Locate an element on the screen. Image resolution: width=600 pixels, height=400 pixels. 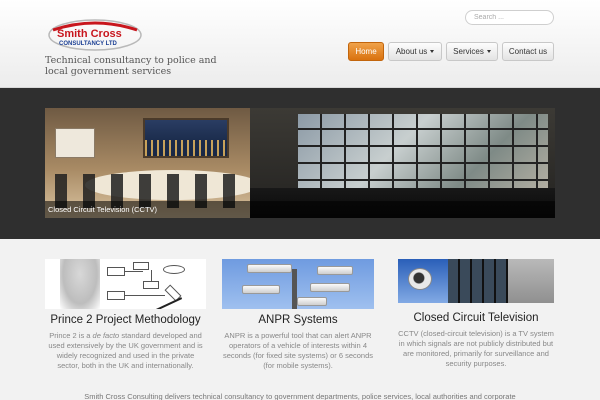
dome-camera-icon is located at coordinates (420, 279).